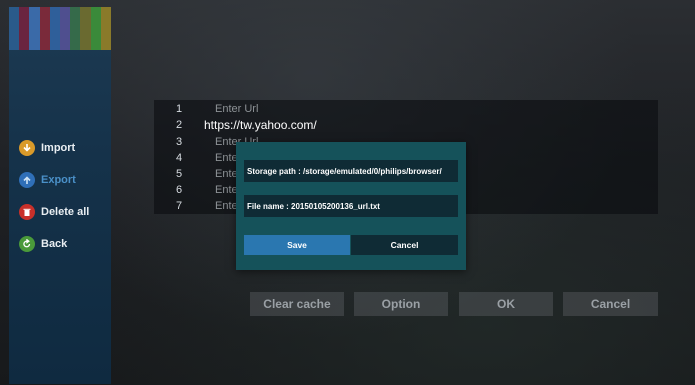 The image size is (695, 385). What do you see at coordinates (406, 125) in the screenshot?
I see `url-row: 2 https://tw.yahoo.com/` at bounding box center [406, 125].